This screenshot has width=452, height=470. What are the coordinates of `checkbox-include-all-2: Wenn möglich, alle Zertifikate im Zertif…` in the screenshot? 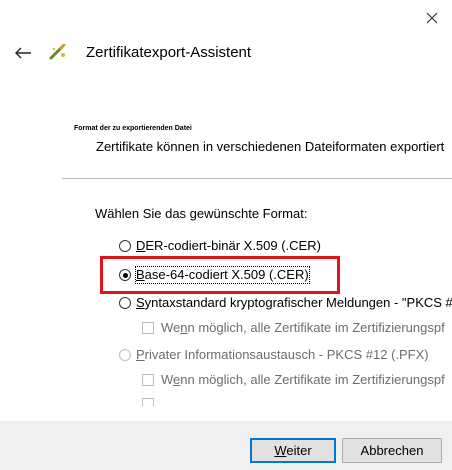 It's located at (293, 380).